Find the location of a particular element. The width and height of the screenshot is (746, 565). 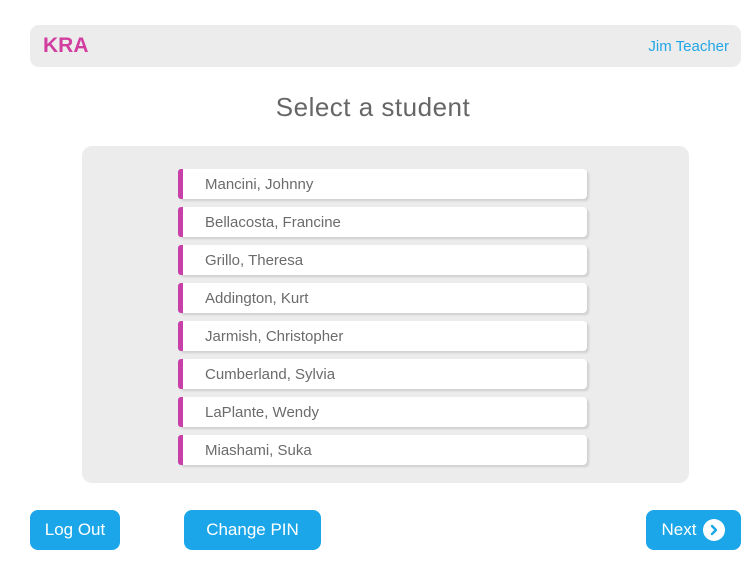

student-list-item: Cumberland, Sylvia is located at coordinates (382, 374).